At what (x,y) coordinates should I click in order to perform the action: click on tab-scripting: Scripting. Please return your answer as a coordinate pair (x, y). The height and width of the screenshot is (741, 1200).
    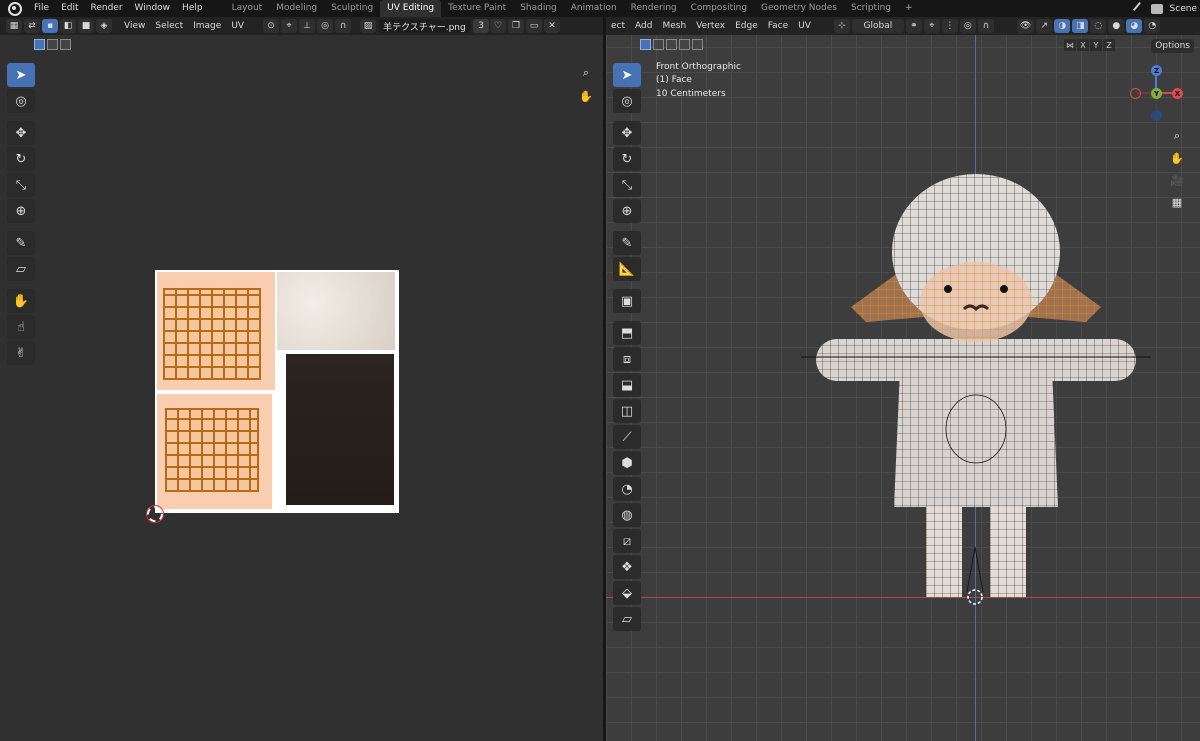
    Looking at the image, I should click on (871, 8).